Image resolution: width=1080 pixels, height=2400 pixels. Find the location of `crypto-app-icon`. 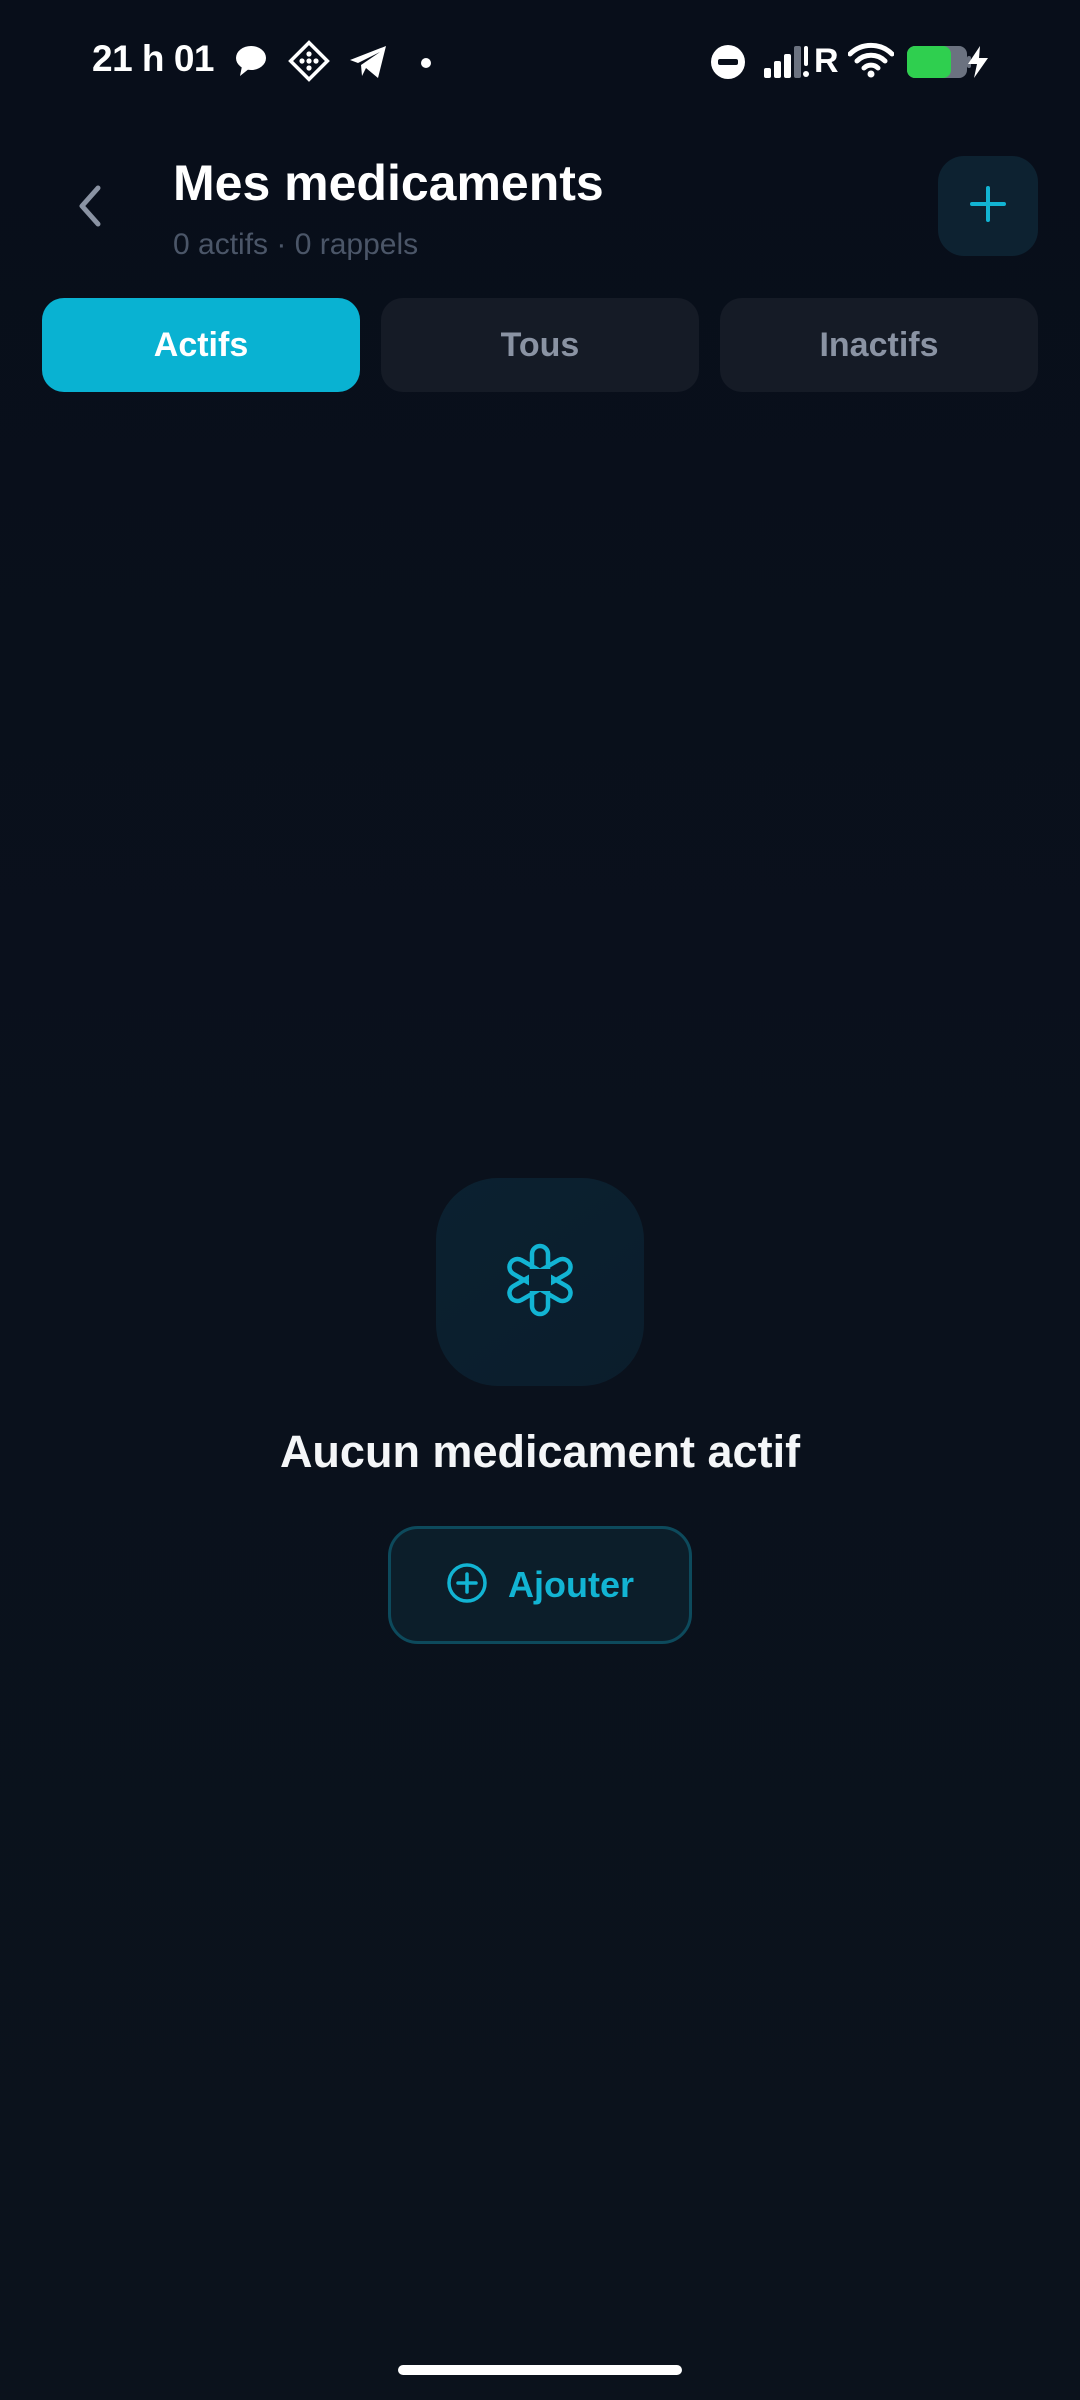

crypto-app-icon is located at coordinates (309, 63).